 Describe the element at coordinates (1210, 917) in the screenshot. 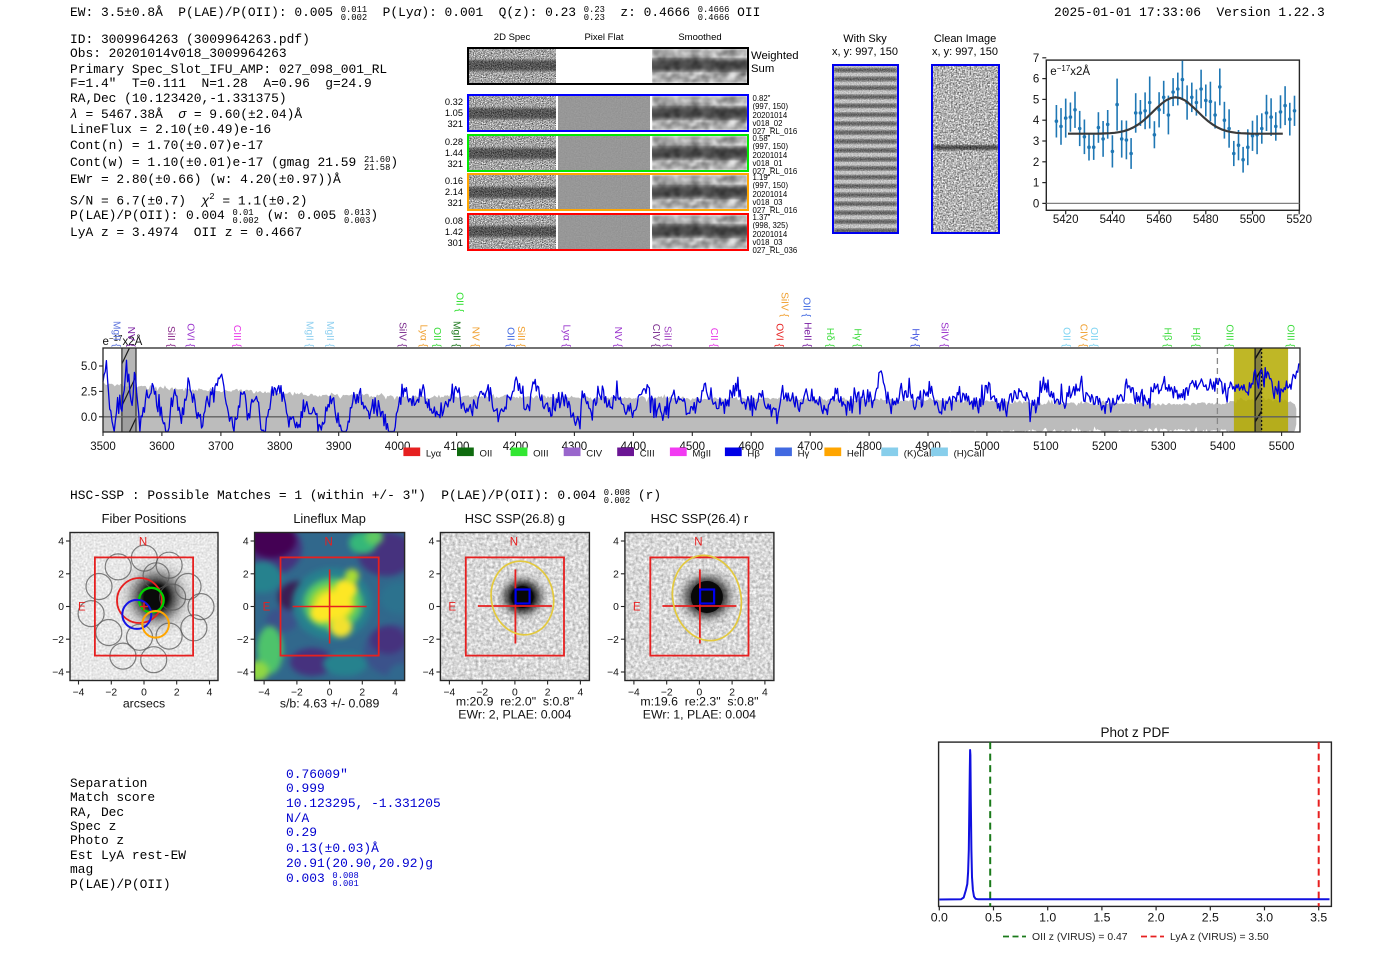

I see `svg-text: 2.5` at that location.